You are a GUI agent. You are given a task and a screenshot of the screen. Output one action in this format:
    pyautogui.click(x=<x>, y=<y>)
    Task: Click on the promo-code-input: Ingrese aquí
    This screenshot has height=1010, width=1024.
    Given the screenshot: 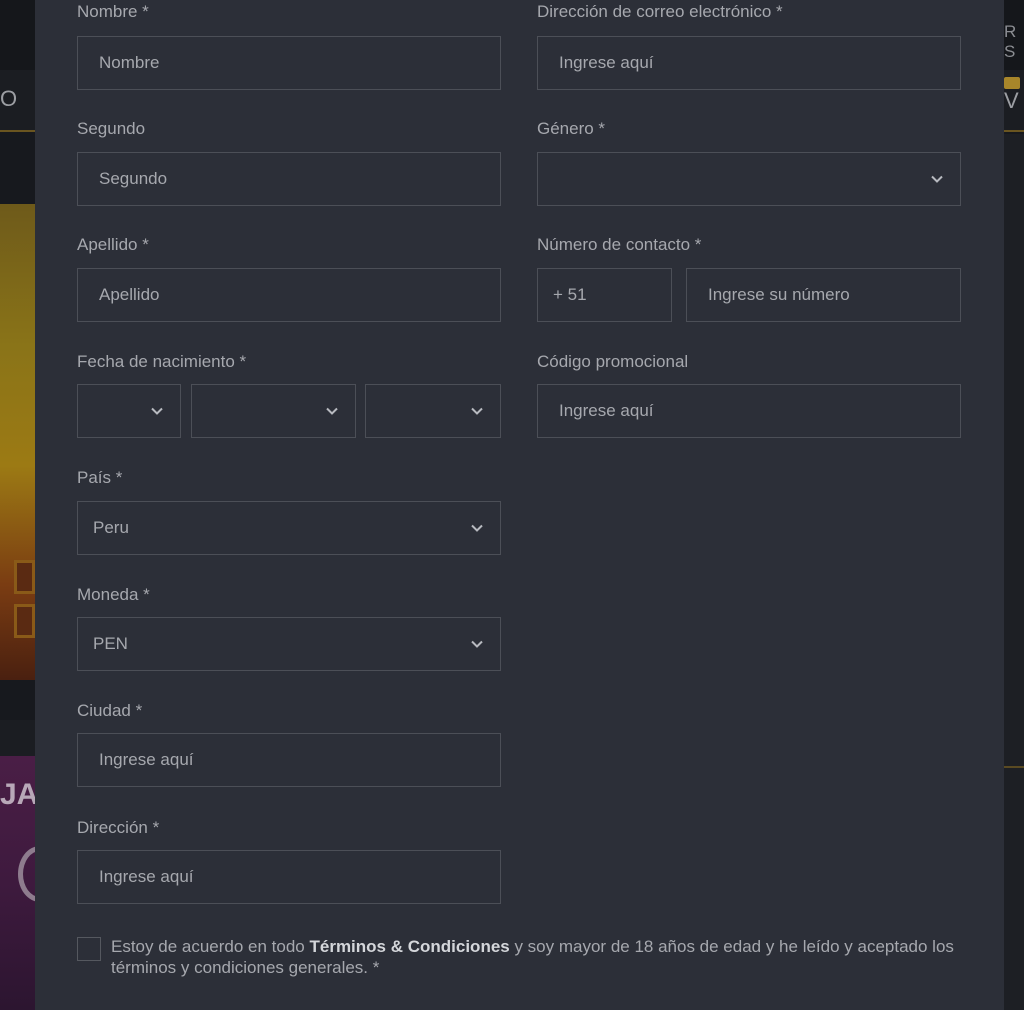 What is the action you would take?
    pyautogui.click(x=749, y=411)
    